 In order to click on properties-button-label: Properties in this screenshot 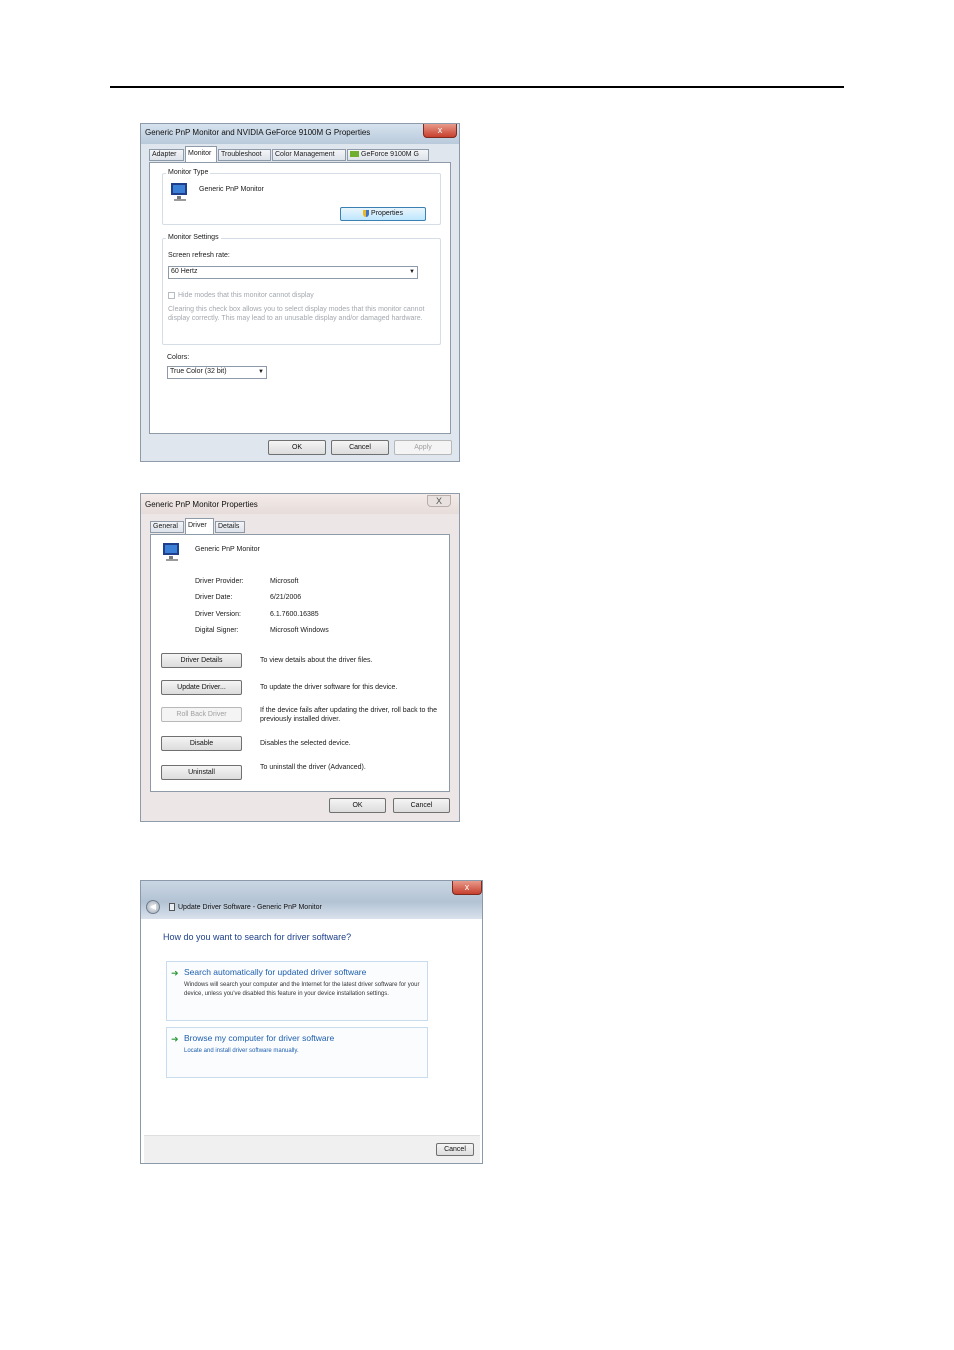, I will do `click(387, 213)`.